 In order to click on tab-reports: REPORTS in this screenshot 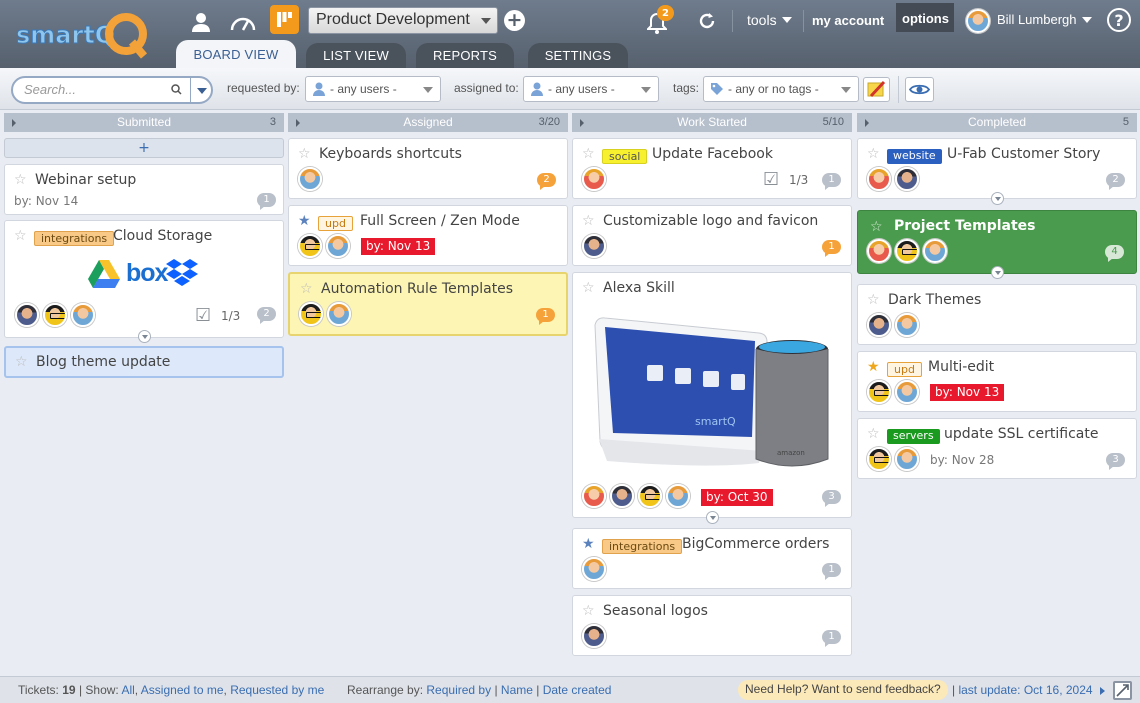, I will do `click(465, 55)`.